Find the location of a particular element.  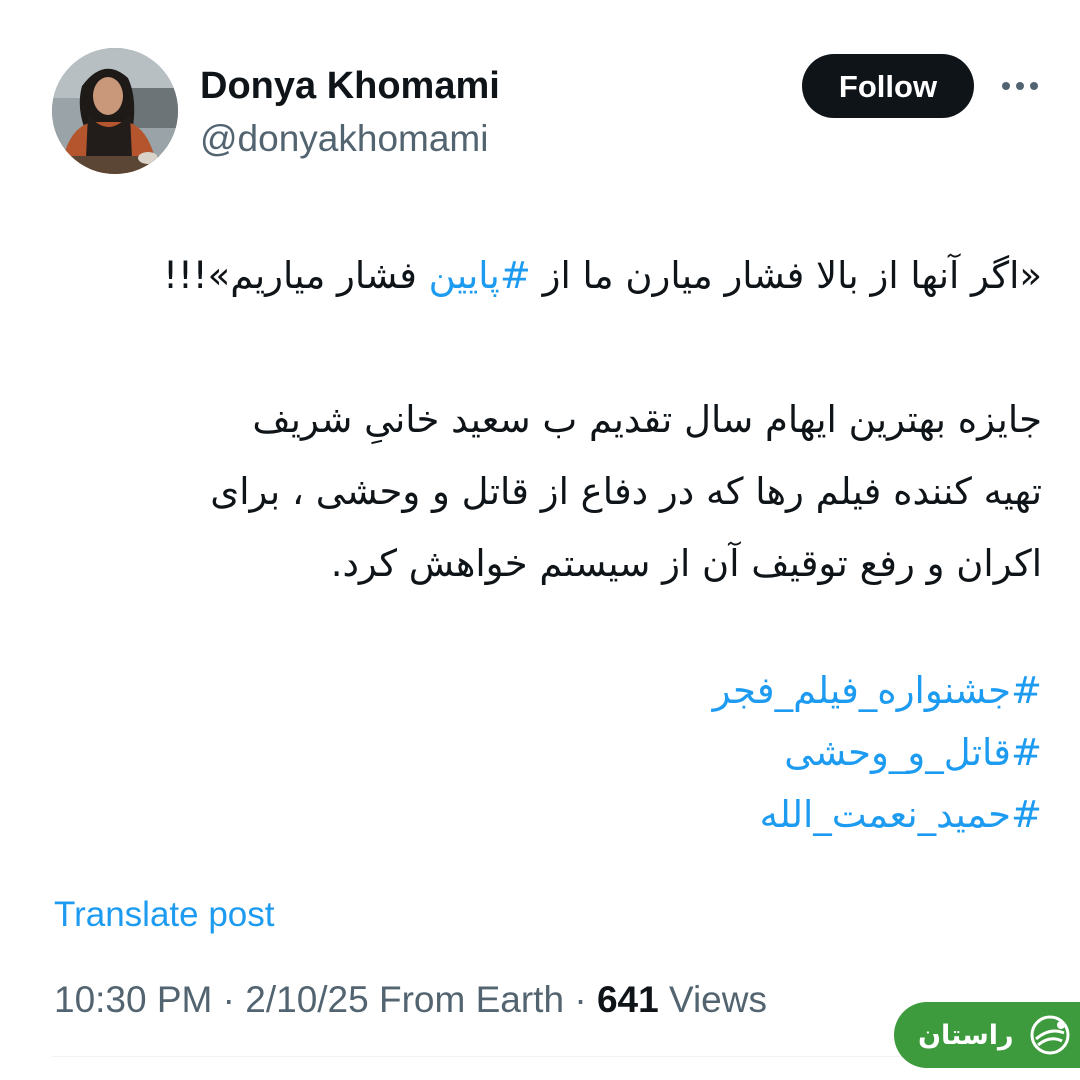

hashtag-link: #جشنواره_فیلم_فجر is located at coordinates (551, 691).